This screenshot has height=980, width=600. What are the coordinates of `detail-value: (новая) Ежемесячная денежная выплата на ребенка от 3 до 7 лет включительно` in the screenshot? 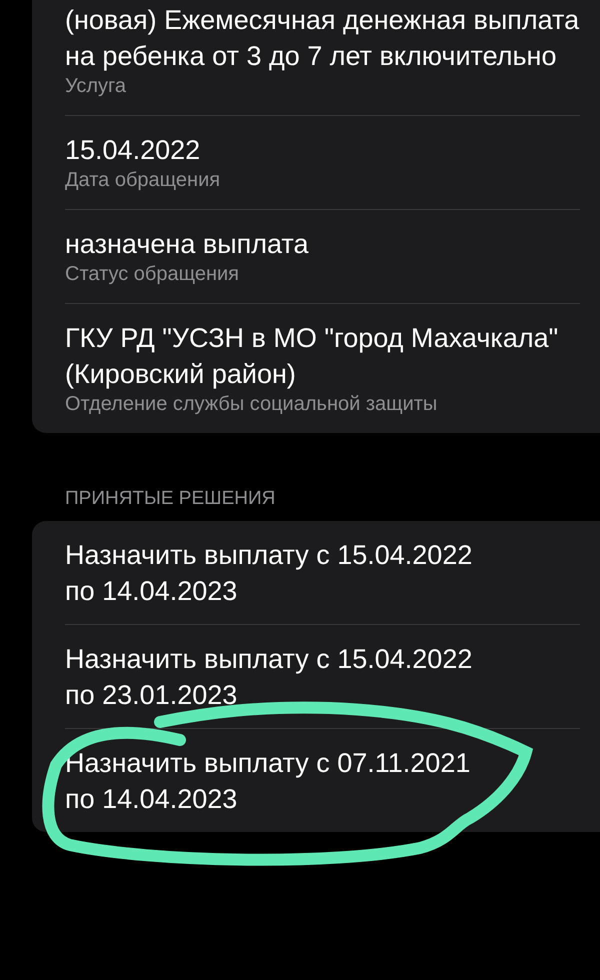 It's located at (322, 38).